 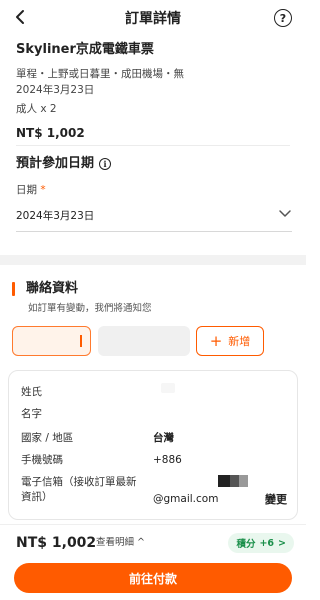 What do you see at coordinates (154, 231) in the screenshot?
I see `date-field-underline` at bounding box center [154, 231].